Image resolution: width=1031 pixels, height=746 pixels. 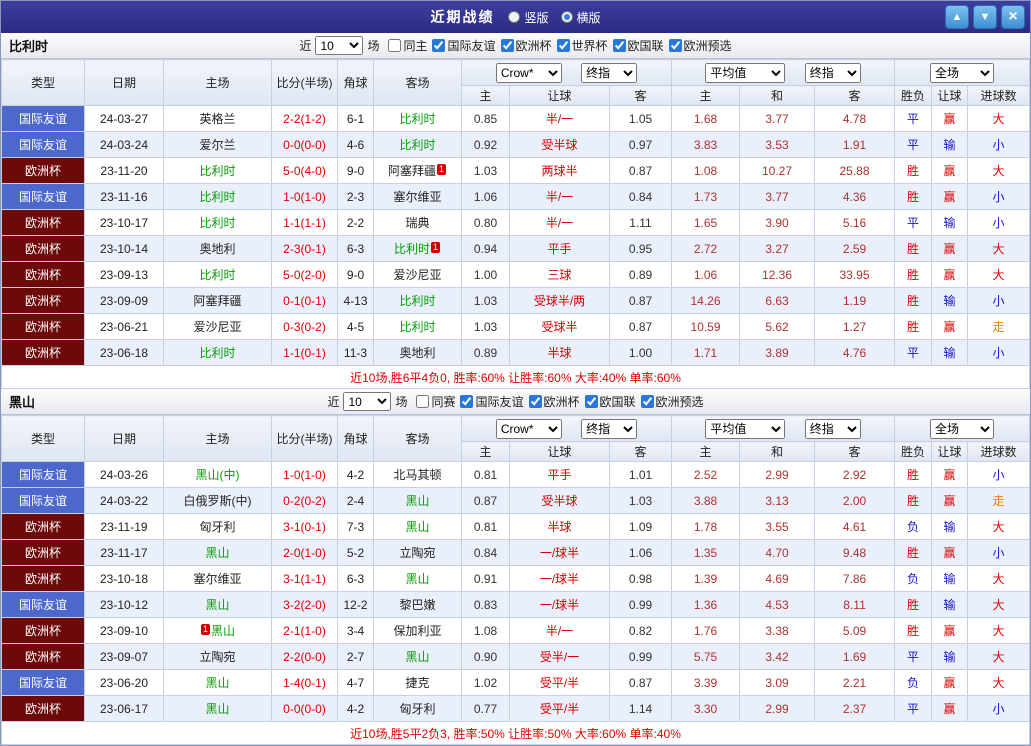 I want to click on team-text: 匈牙利, so click(x=217, y=527).